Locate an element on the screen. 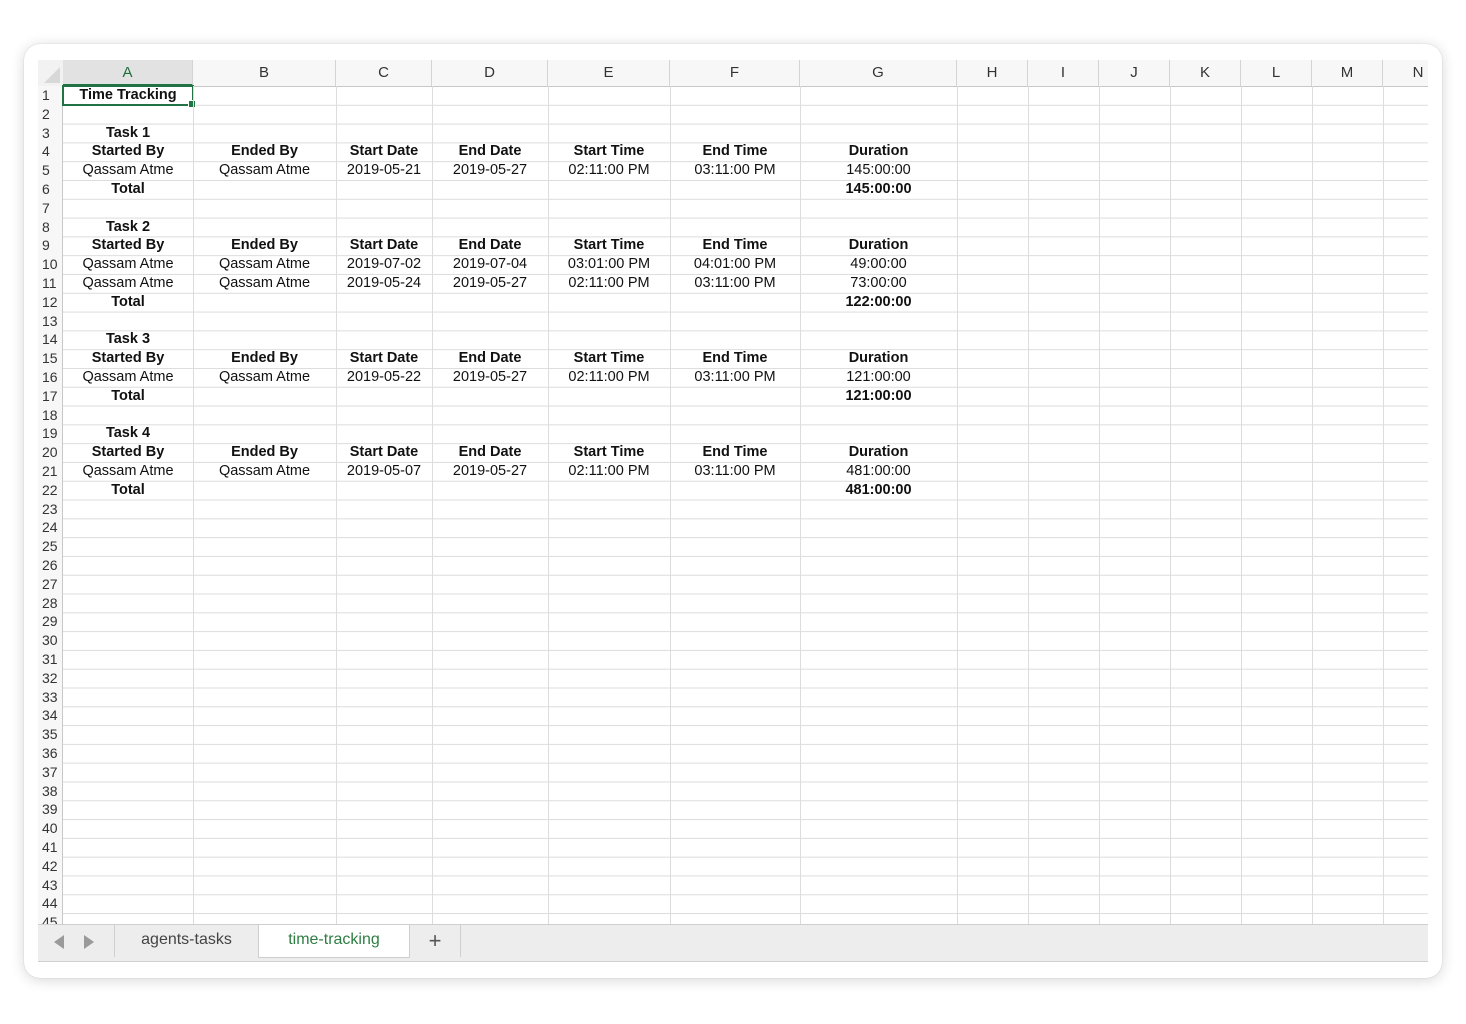 This screenshot has width=1466, height=1024. column-header-b: B is located at coordinates (264, 73).